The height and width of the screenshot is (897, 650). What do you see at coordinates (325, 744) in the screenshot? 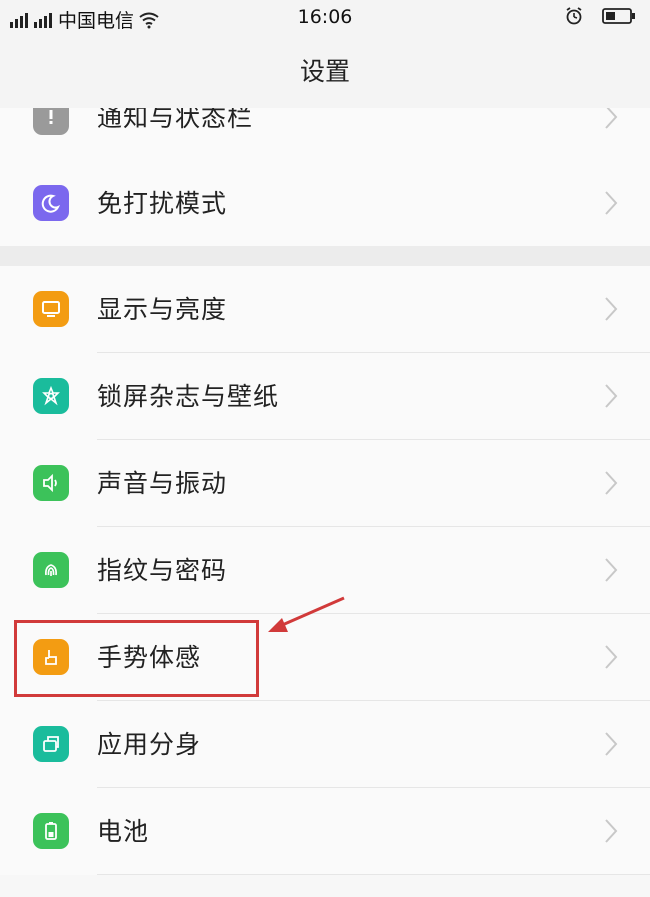
I see `settings-item-app-clone: 应用分身` at bounding box center [325, 744].